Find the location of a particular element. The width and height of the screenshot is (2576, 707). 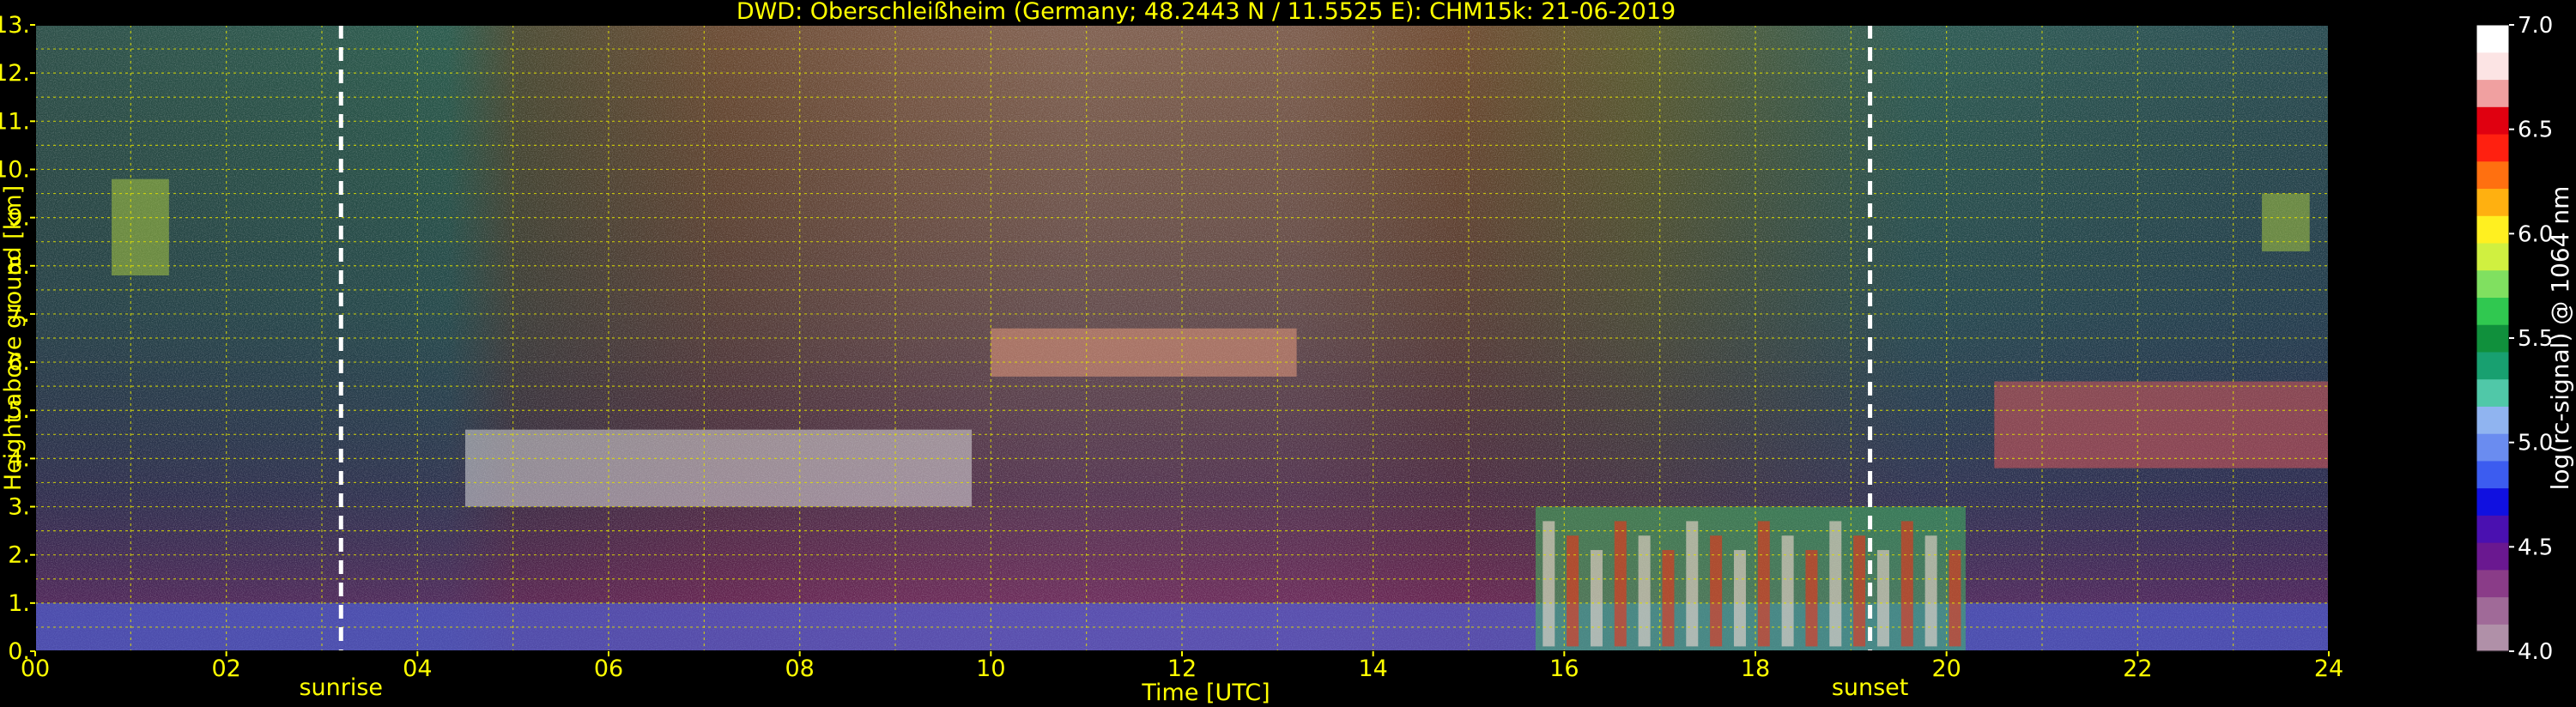

x-tick-label: 12 is located at coordinates (1182, 669).